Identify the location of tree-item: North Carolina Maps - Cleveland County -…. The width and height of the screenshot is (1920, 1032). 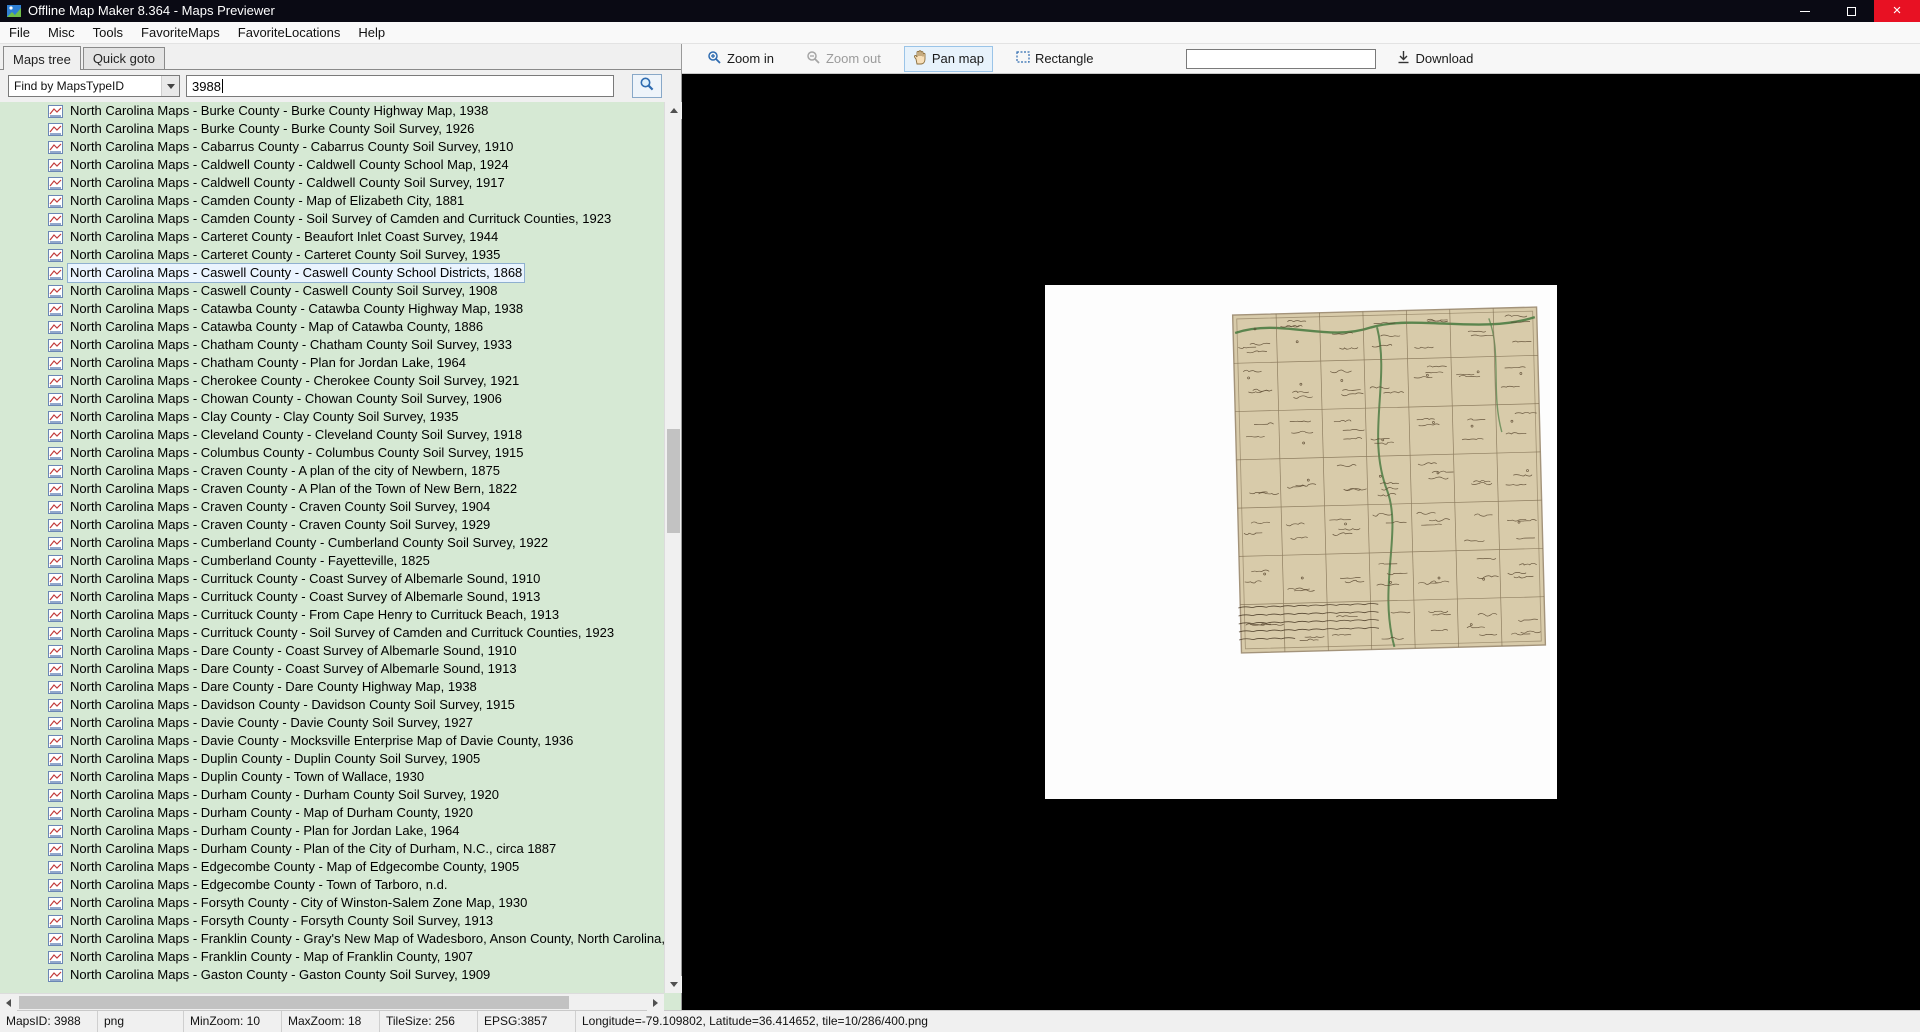
(332, 435).